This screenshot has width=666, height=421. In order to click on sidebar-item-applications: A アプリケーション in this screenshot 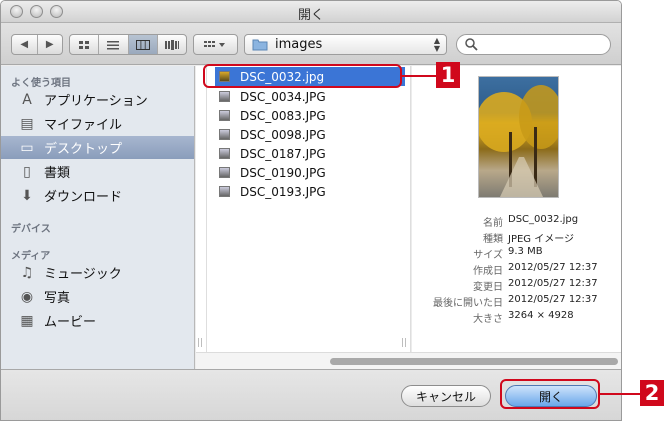, I will do `click(97, 99)`.